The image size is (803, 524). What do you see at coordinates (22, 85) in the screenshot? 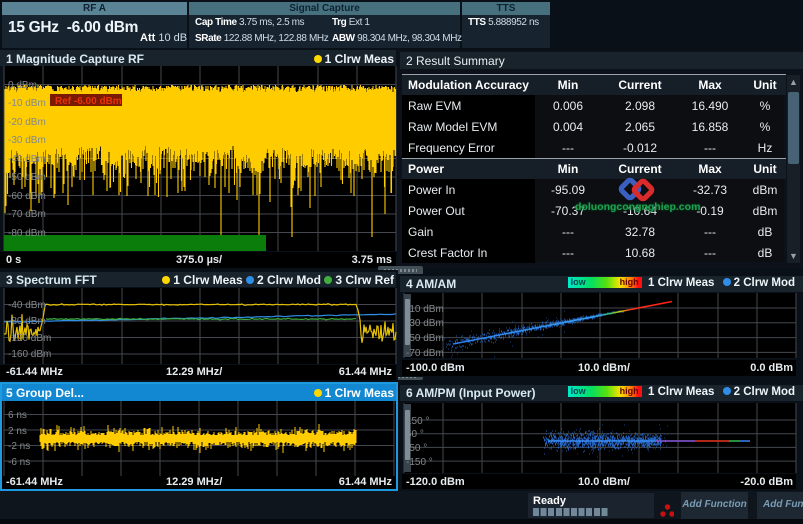
I see `svg-text: 0 dBm` at bounding box center [22, 85].